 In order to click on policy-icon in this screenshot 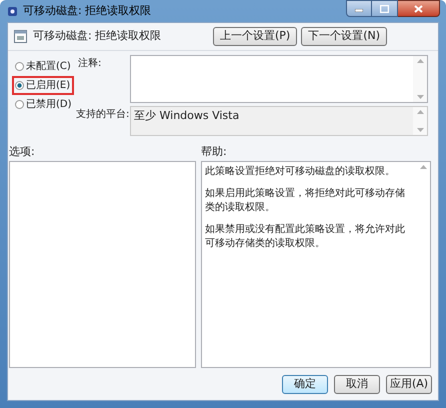, I will do `click(20, 36)`.